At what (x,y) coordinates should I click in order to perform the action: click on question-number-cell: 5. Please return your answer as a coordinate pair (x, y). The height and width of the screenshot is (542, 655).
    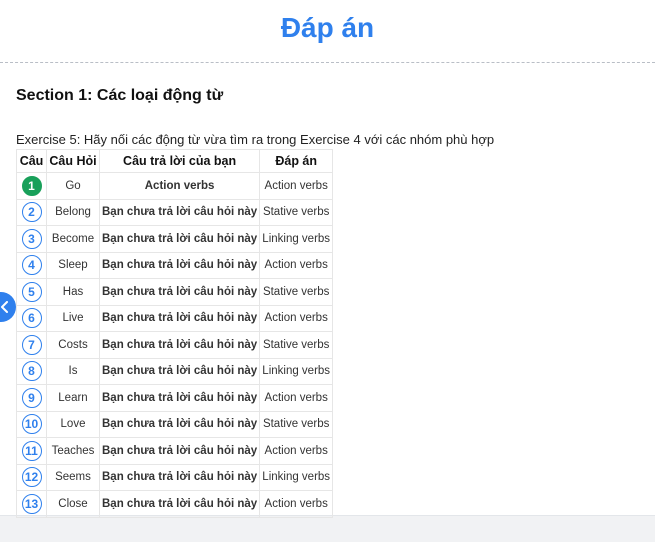
    Looking at the image, I should click on (31, 292).